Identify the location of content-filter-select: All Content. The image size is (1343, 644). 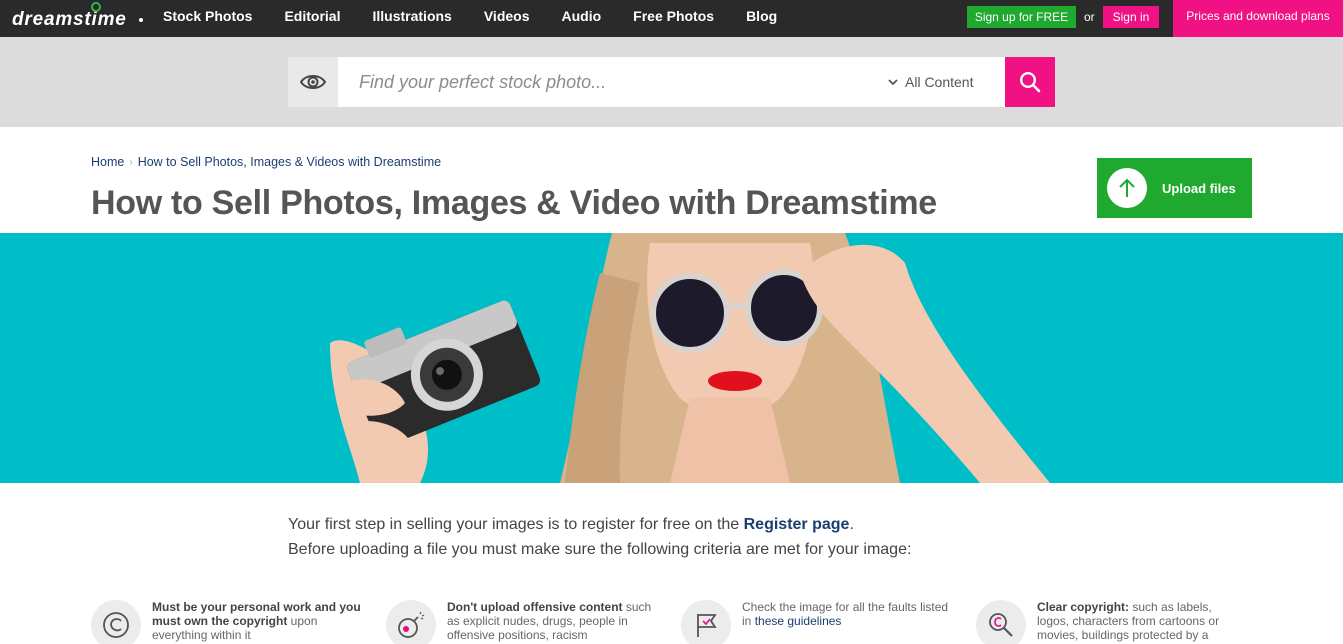
(946, 82).